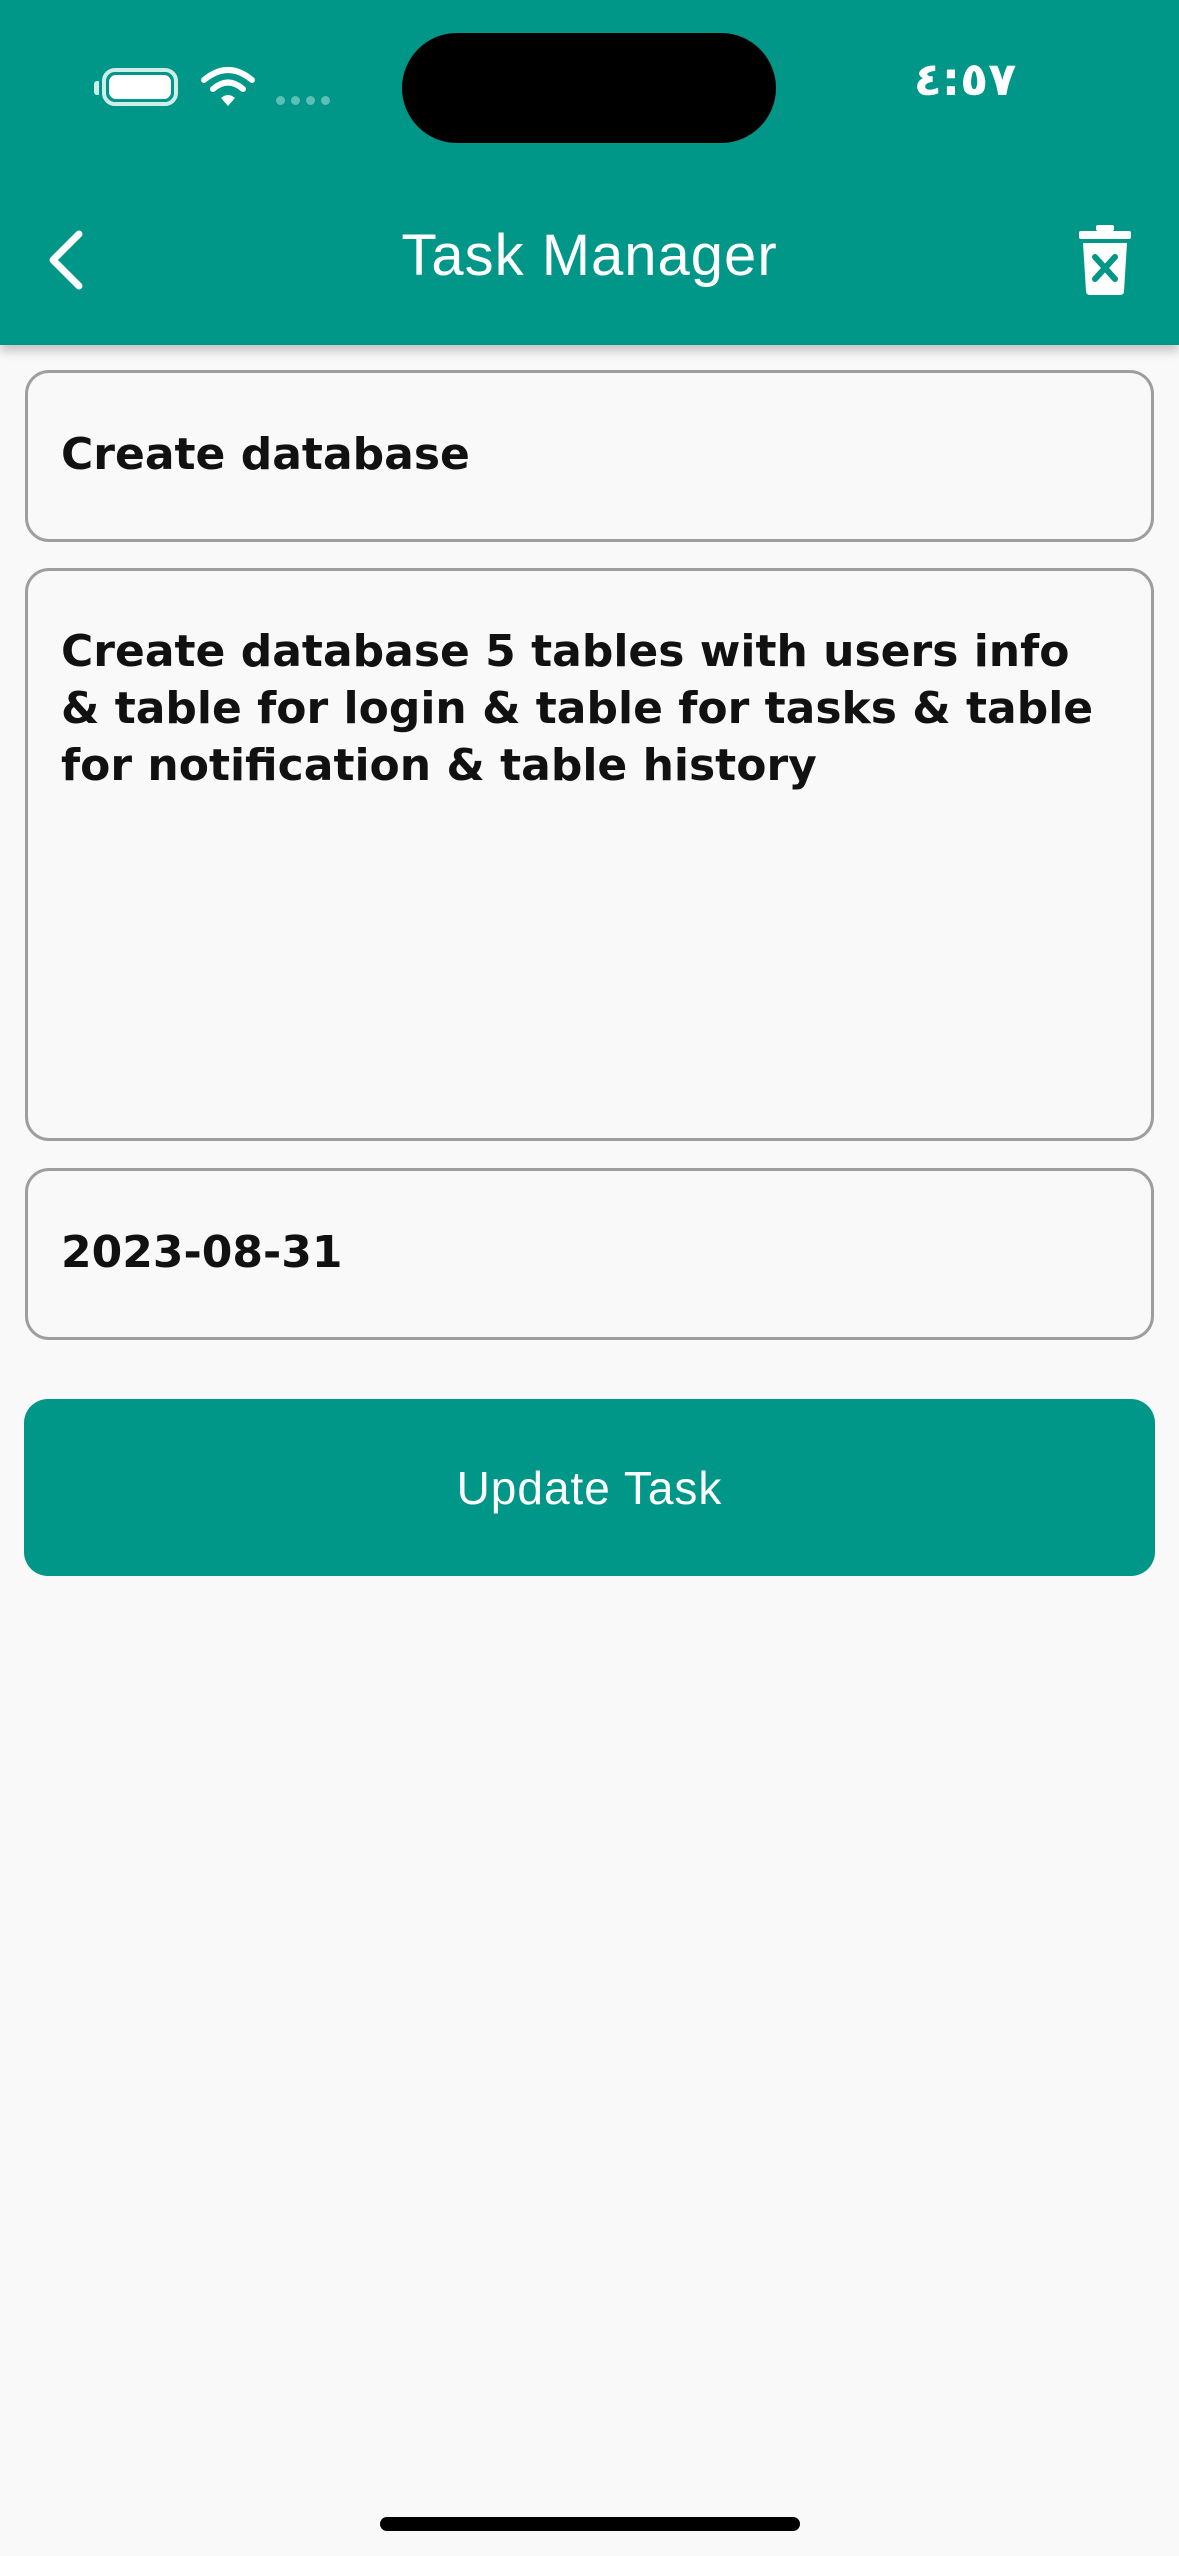 This screenshot has width=1179, height=2556. Describe the element at coordinates (589, 456) in the screenshot. I see `task-title-input: Create database` at that location.